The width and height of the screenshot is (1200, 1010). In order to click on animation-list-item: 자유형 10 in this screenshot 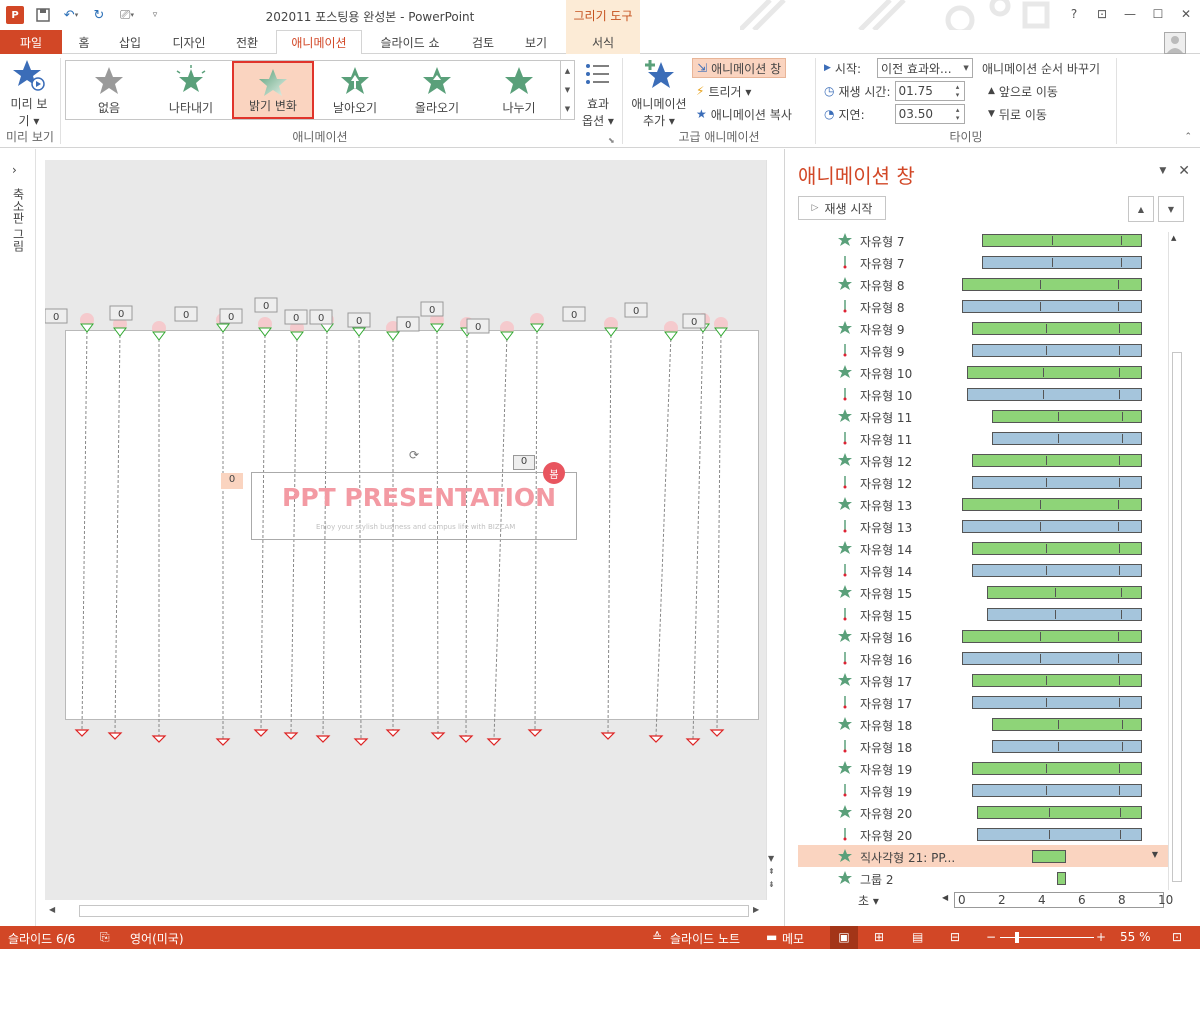, I will do `click(983, 372)`.